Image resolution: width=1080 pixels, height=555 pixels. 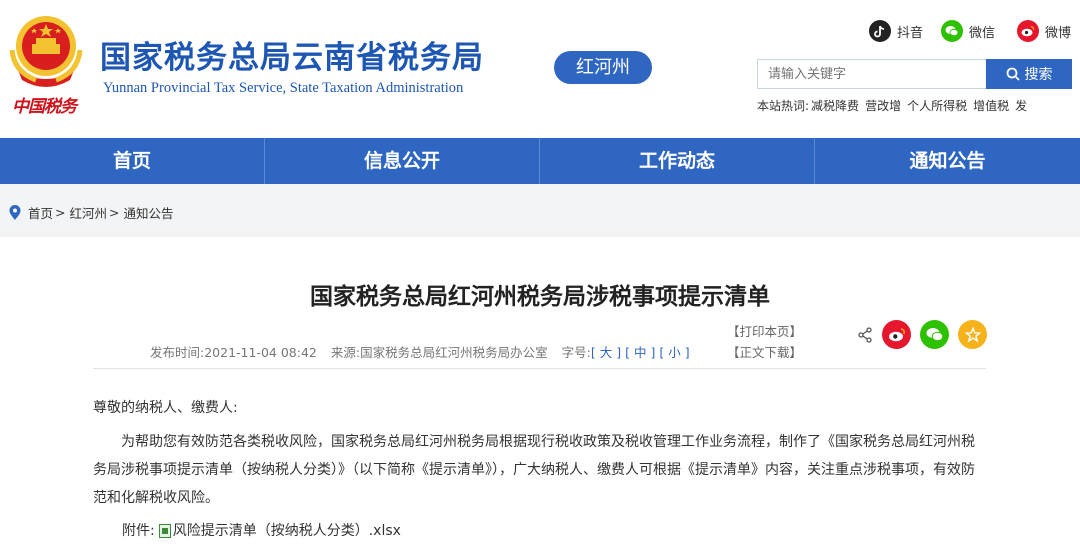 I want to click on nav-item-info-disclosure: 信息公开, so click(x=402, y=161).